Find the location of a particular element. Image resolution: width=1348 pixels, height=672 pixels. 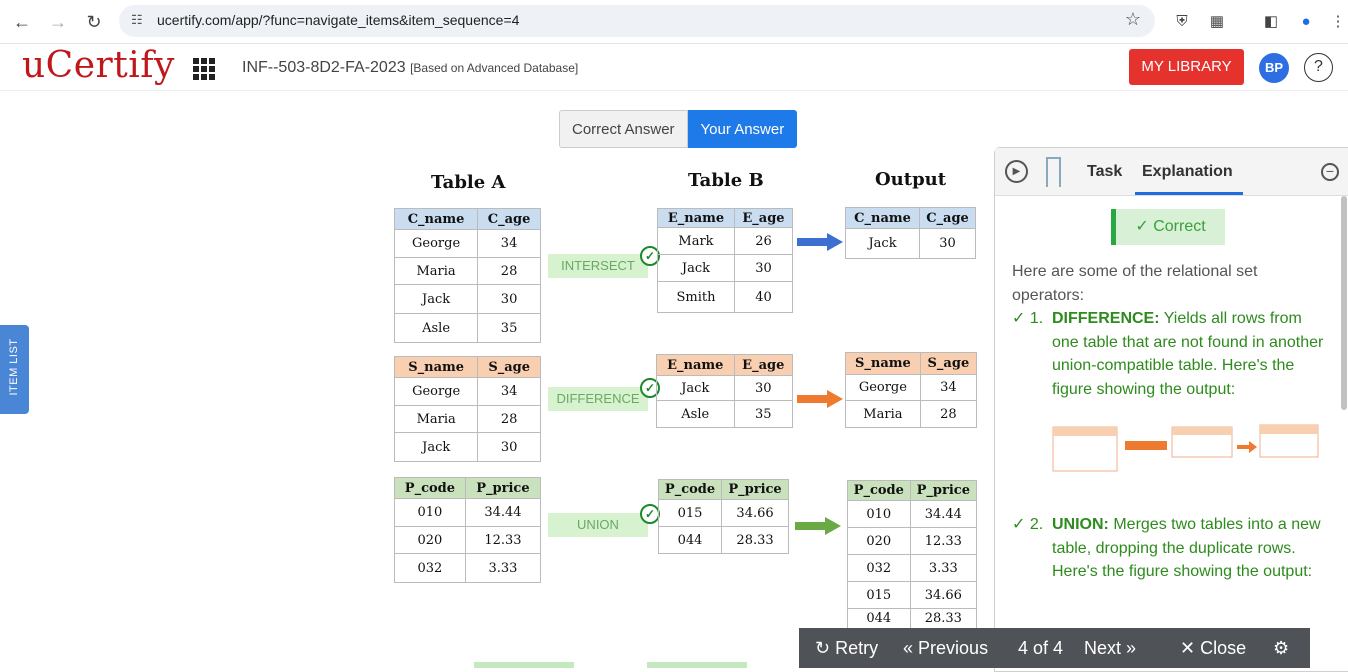

cell: 35 is located at coordinates (509, 328).